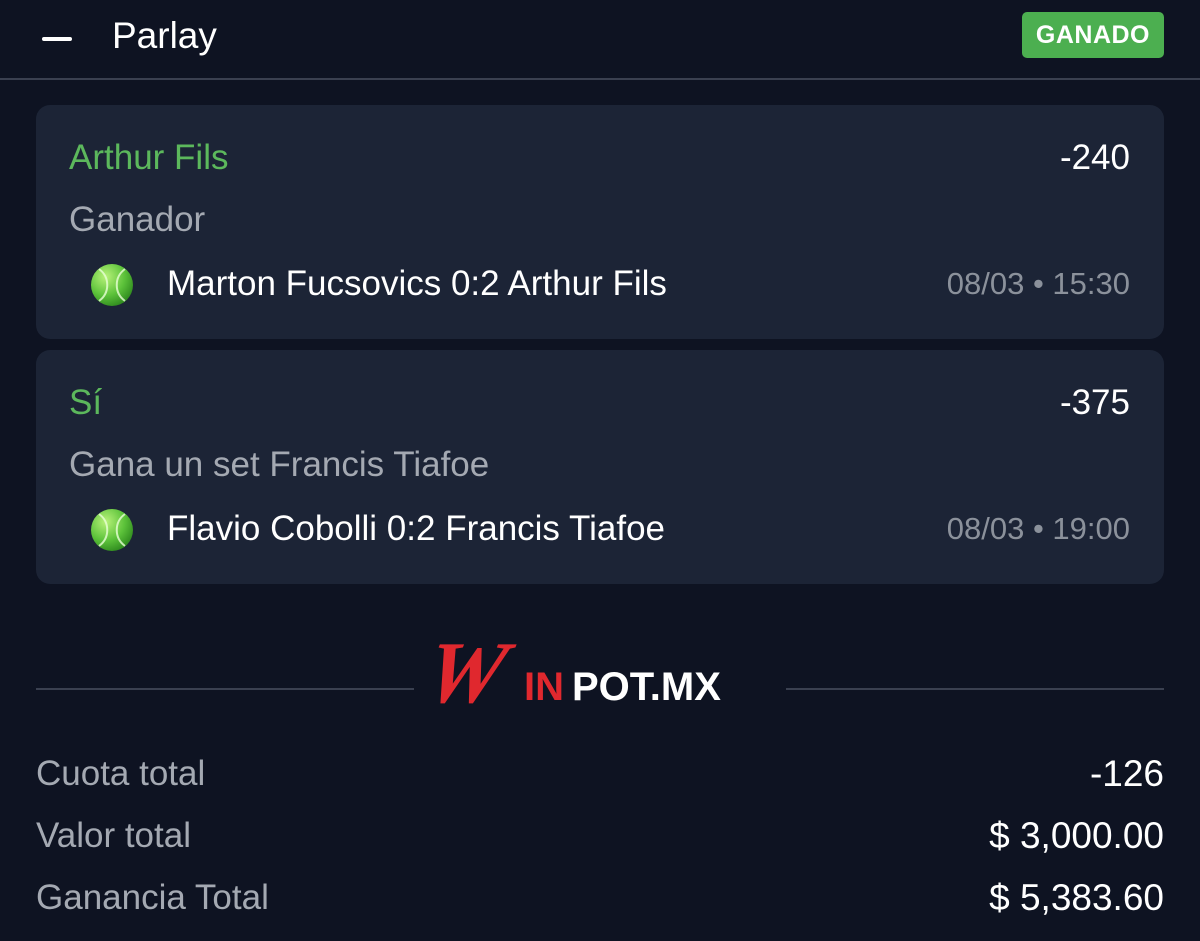 This screenshot has width=1200, height=941. What do you see at coordinates (152, 897) in the screenshot?
I see `total-payout-label: Ganancia Total` at bounding box center [152, 897].